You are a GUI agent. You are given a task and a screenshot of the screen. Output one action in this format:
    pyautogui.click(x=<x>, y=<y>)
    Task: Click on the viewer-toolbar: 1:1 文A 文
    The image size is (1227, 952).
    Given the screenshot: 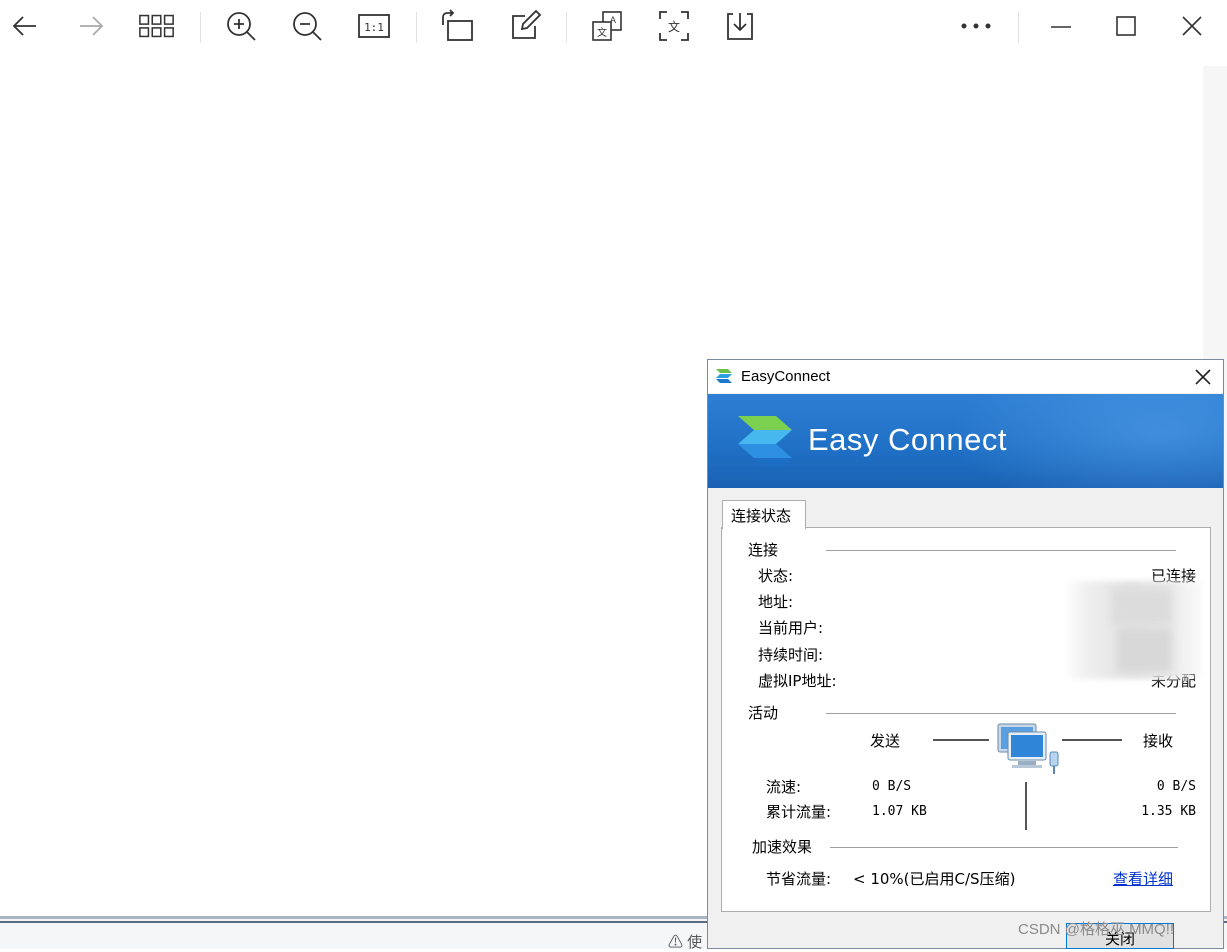 What is the action you would take?
    pyautogui.click(x=613, y=28)
    